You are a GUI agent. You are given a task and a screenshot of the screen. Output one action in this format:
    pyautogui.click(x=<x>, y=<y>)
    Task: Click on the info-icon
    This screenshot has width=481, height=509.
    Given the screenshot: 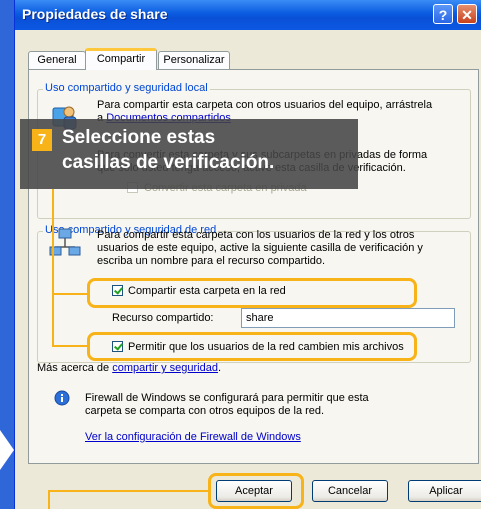 What is the action you would take?
    pyautogui.click(x=62, y=398)
    